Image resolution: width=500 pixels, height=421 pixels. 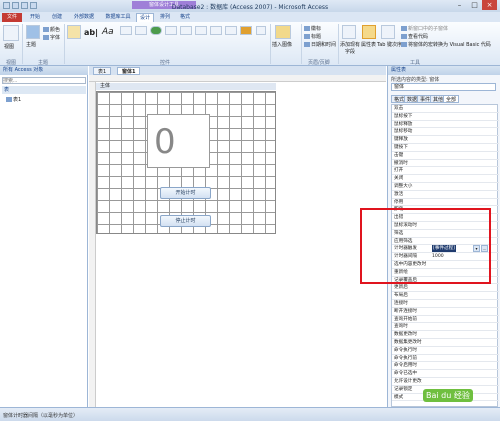 What do you see at coordinates (44, 80) in the screenshot?
I see `nav-search-input` at bounding box center [44, 80].